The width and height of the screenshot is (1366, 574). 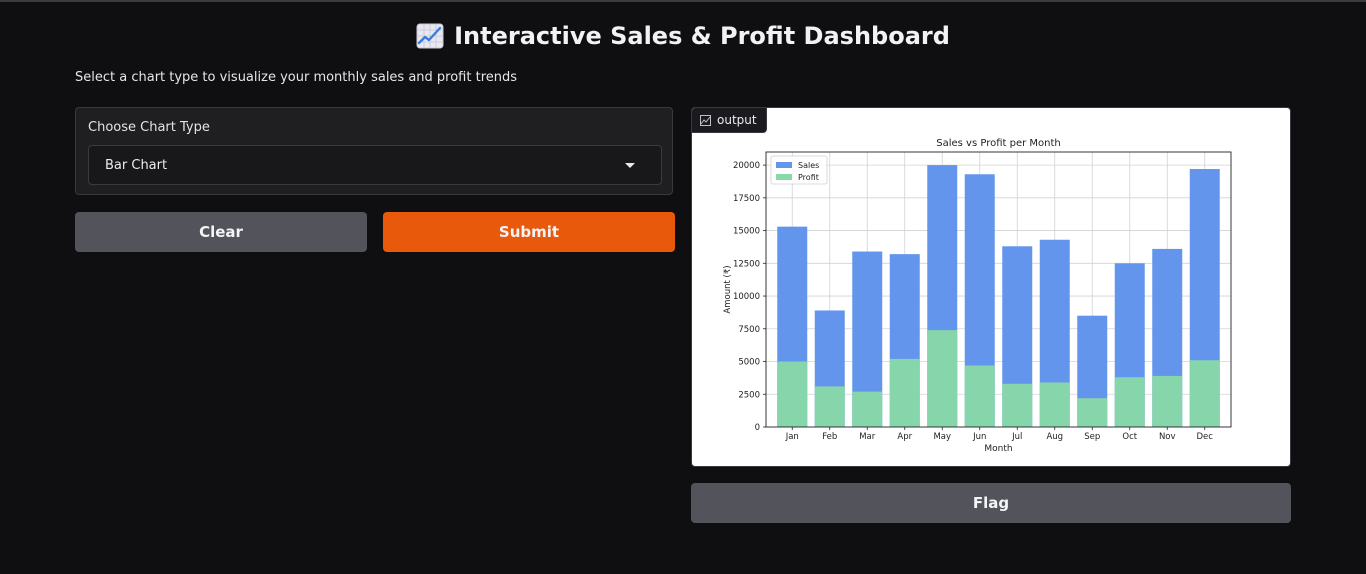 I want to click on profit-bar-oct, so click(x=1129, y=402).